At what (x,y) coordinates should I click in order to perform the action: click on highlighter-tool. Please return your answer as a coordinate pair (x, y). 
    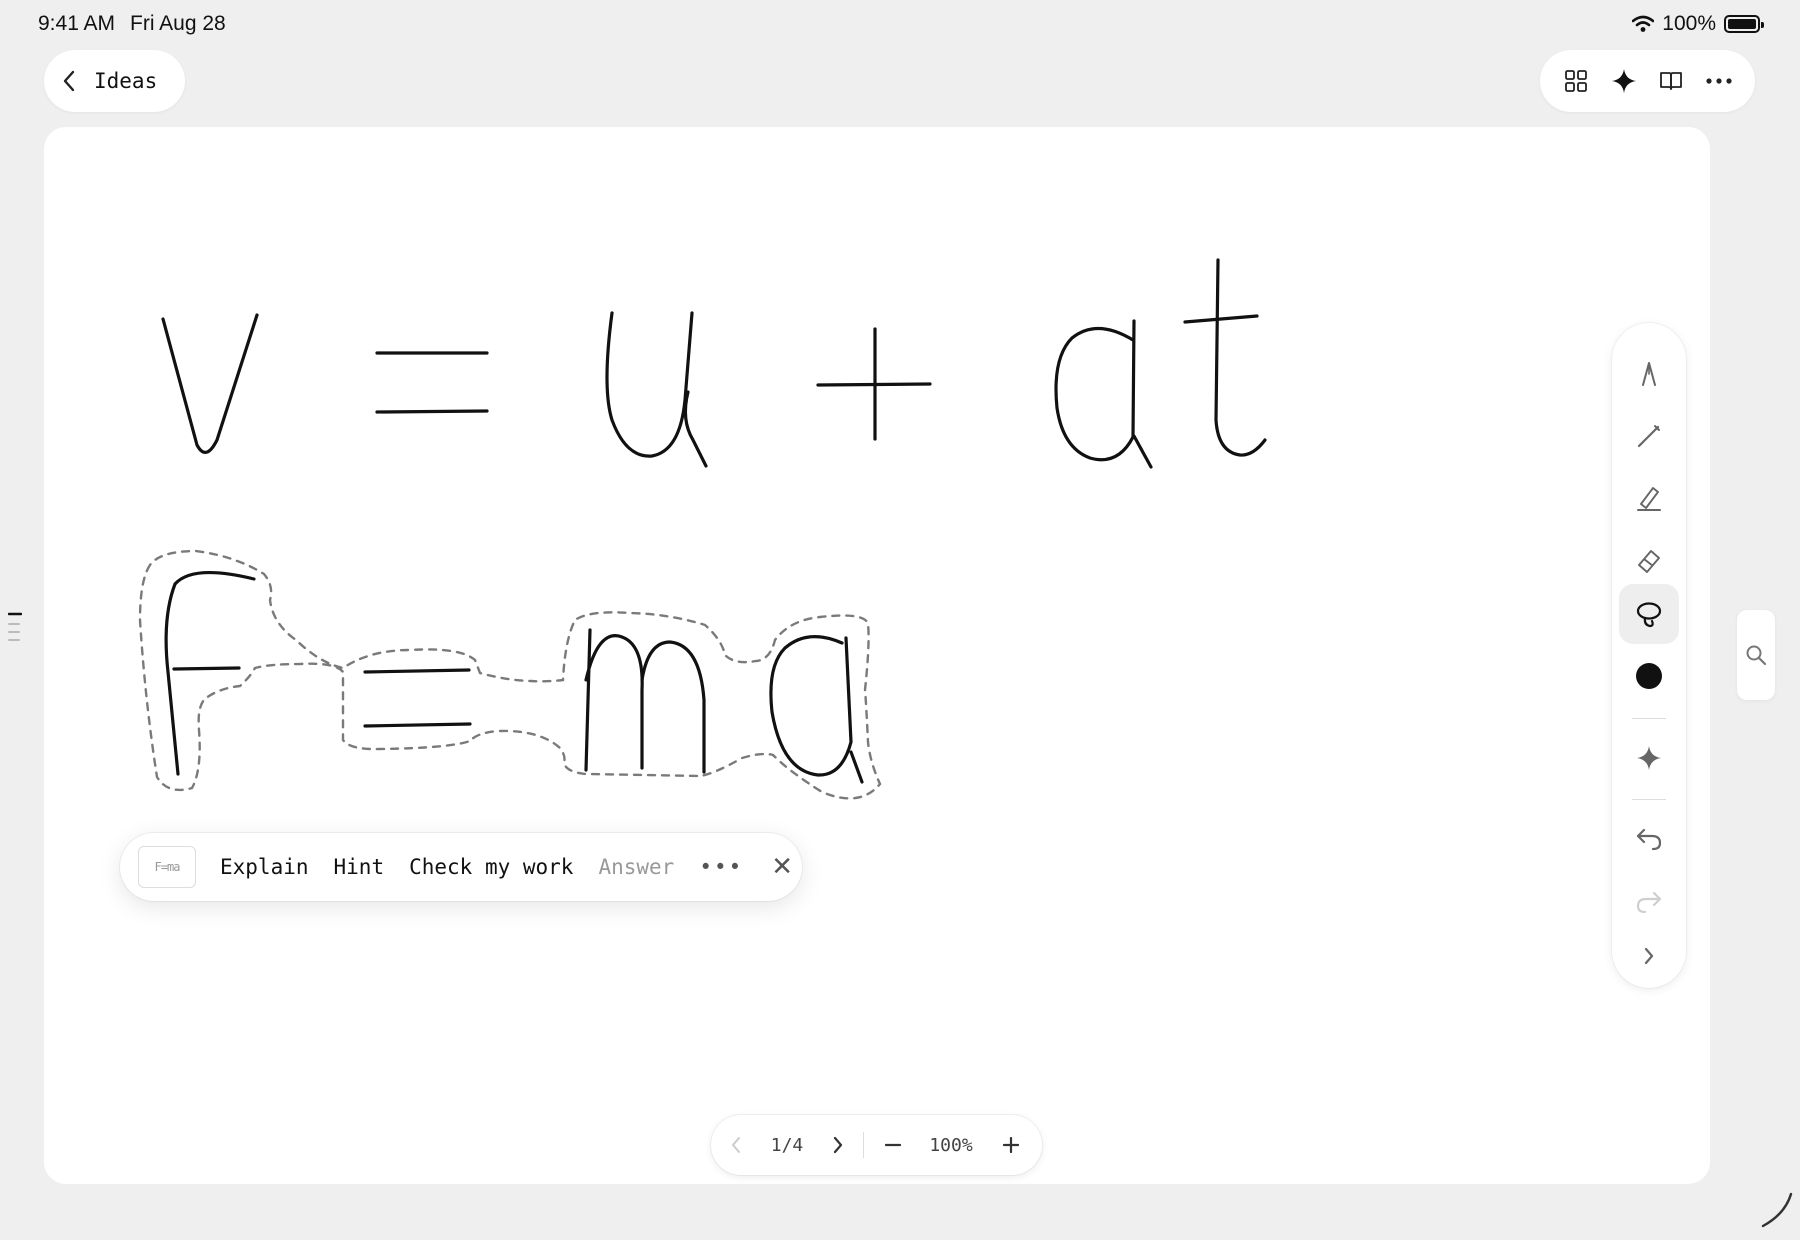
    Looking at the image, I should click on (1649, 498).